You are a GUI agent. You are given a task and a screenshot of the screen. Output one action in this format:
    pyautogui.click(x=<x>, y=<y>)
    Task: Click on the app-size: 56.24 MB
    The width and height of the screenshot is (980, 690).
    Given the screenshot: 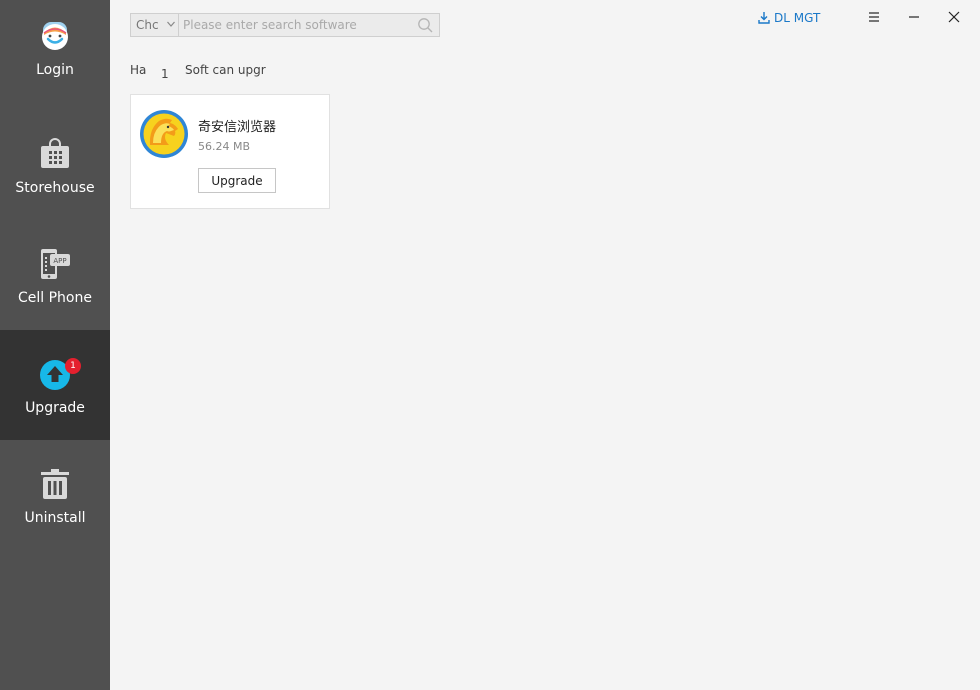 What is the action you would take?
    pyautogui.click(x=224, y=146)
    